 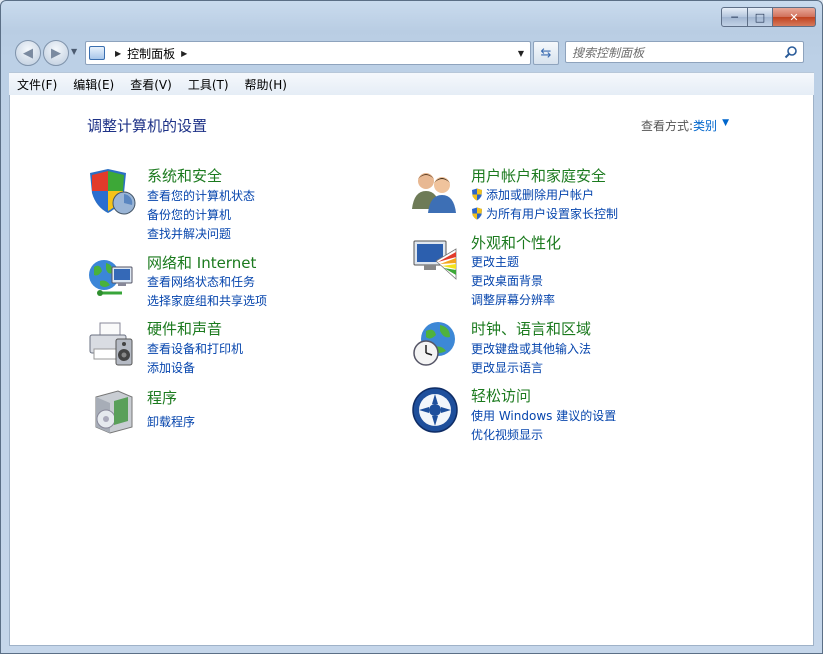 What do you see at coordinates (111, 278) in the screenshot?
I see `network-internet-icon` at bounding box center [111, 278].